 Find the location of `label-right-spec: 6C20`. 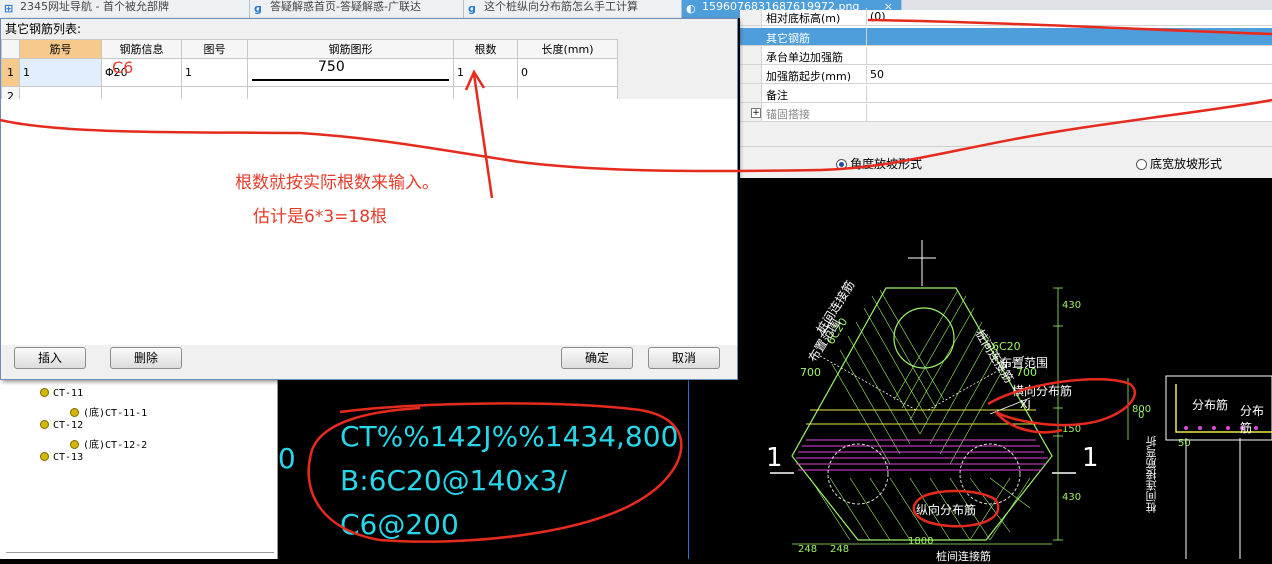

label-right-spec: 6C20 is located at coordinates (1006, 346).